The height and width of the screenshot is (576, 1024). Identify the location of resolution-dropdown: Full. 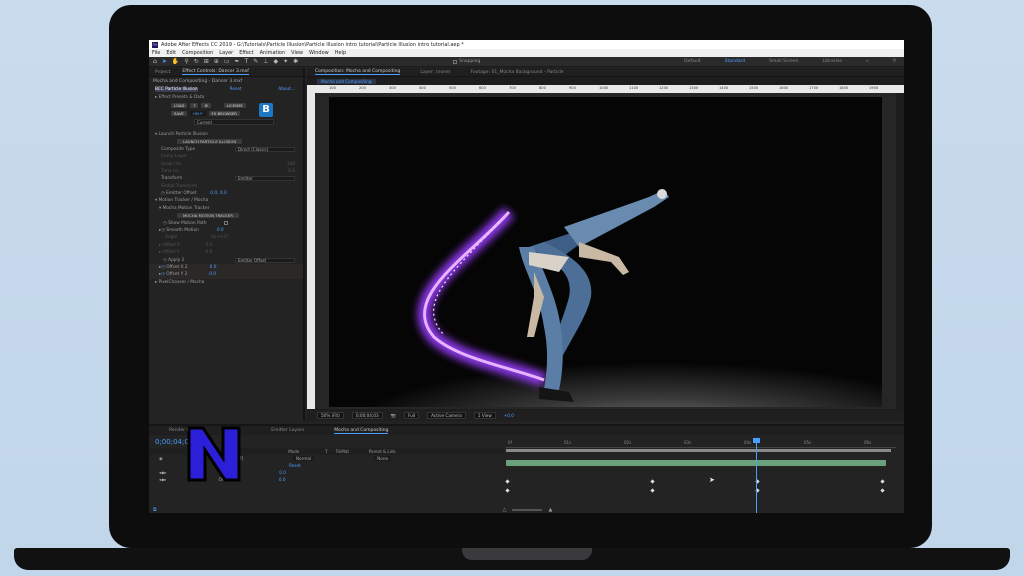
(411, 415).